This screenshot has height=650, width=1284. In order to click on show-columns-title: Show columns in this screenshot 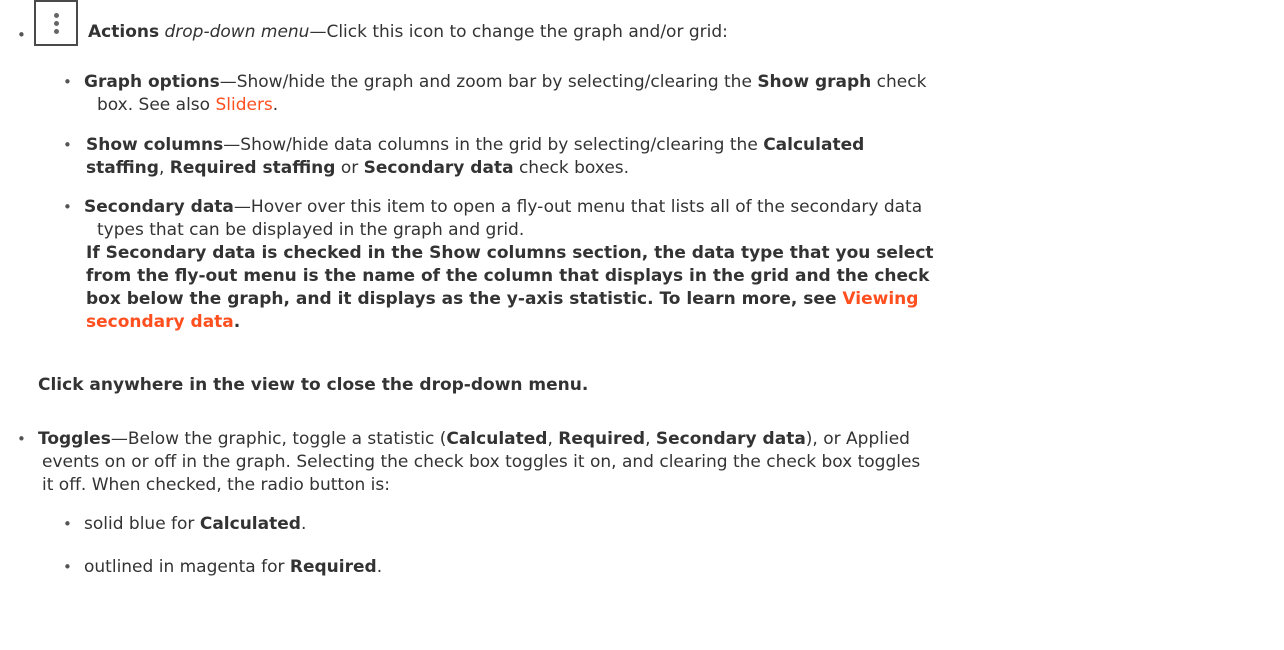, I will do `click(155, 145)`.